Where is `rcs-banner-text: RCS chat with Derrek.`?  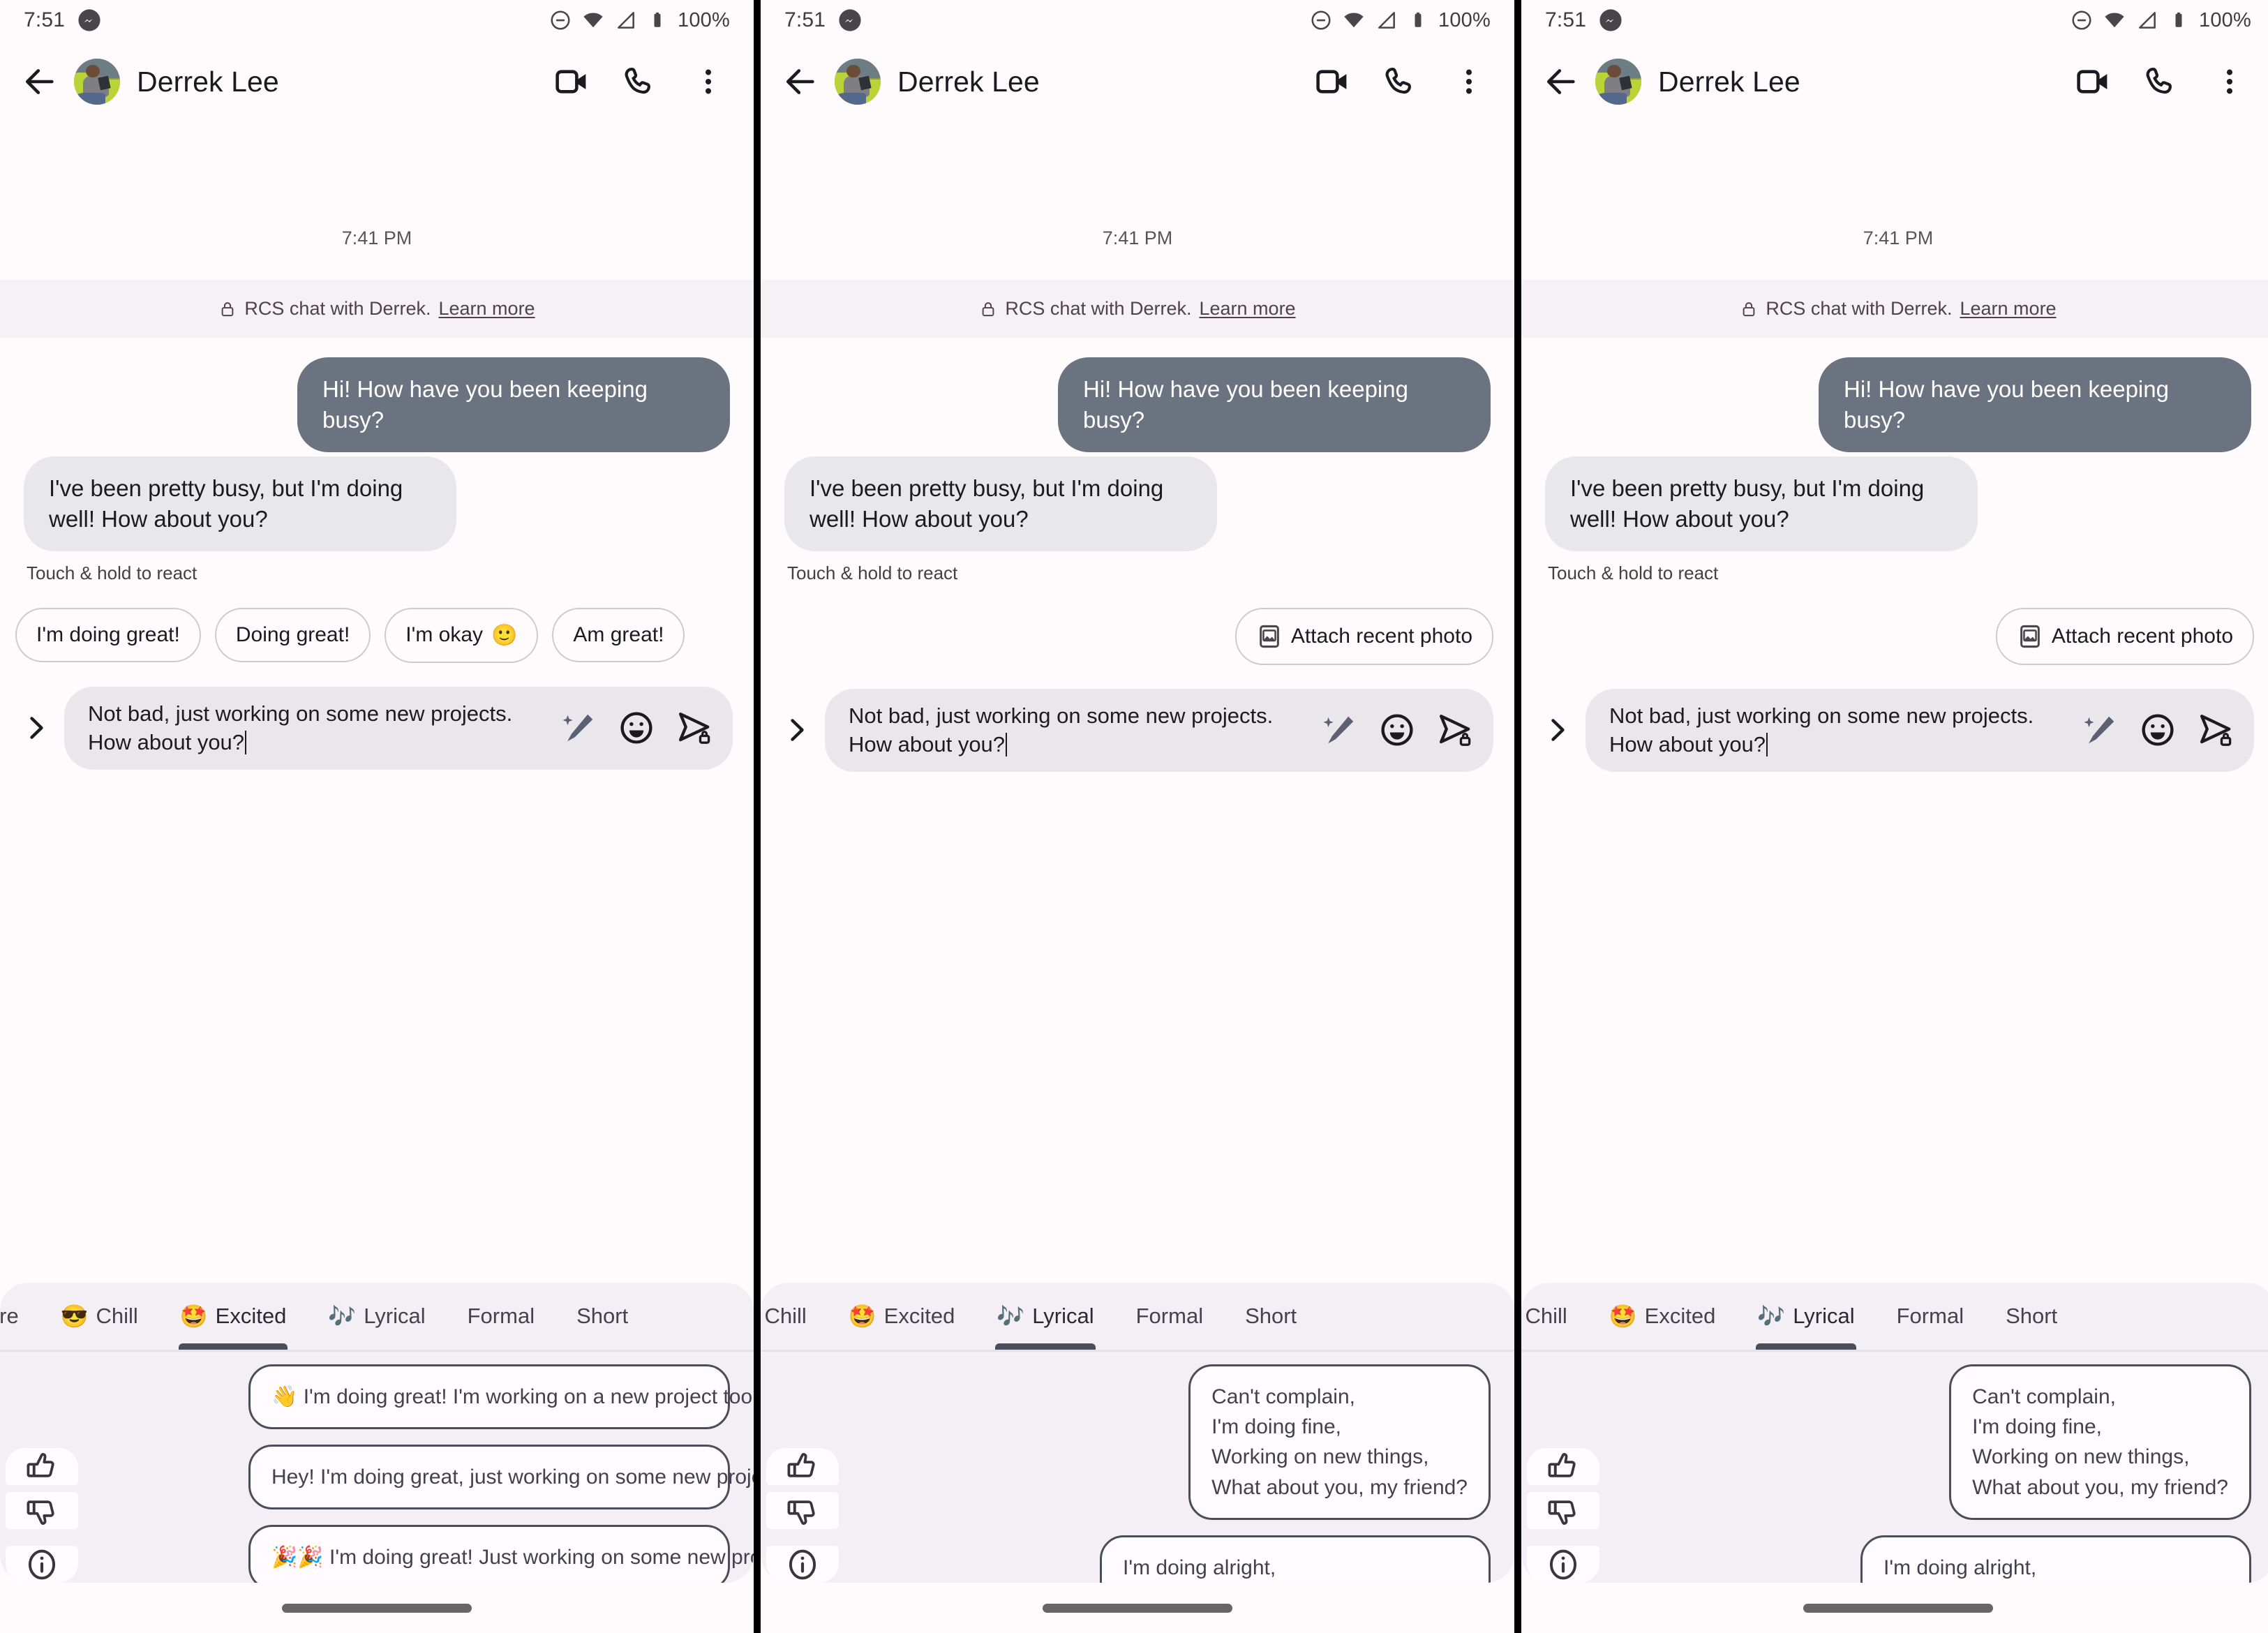
rcs-banner-text: RCS chat with Derrek. is located at coordinates (337, 308).